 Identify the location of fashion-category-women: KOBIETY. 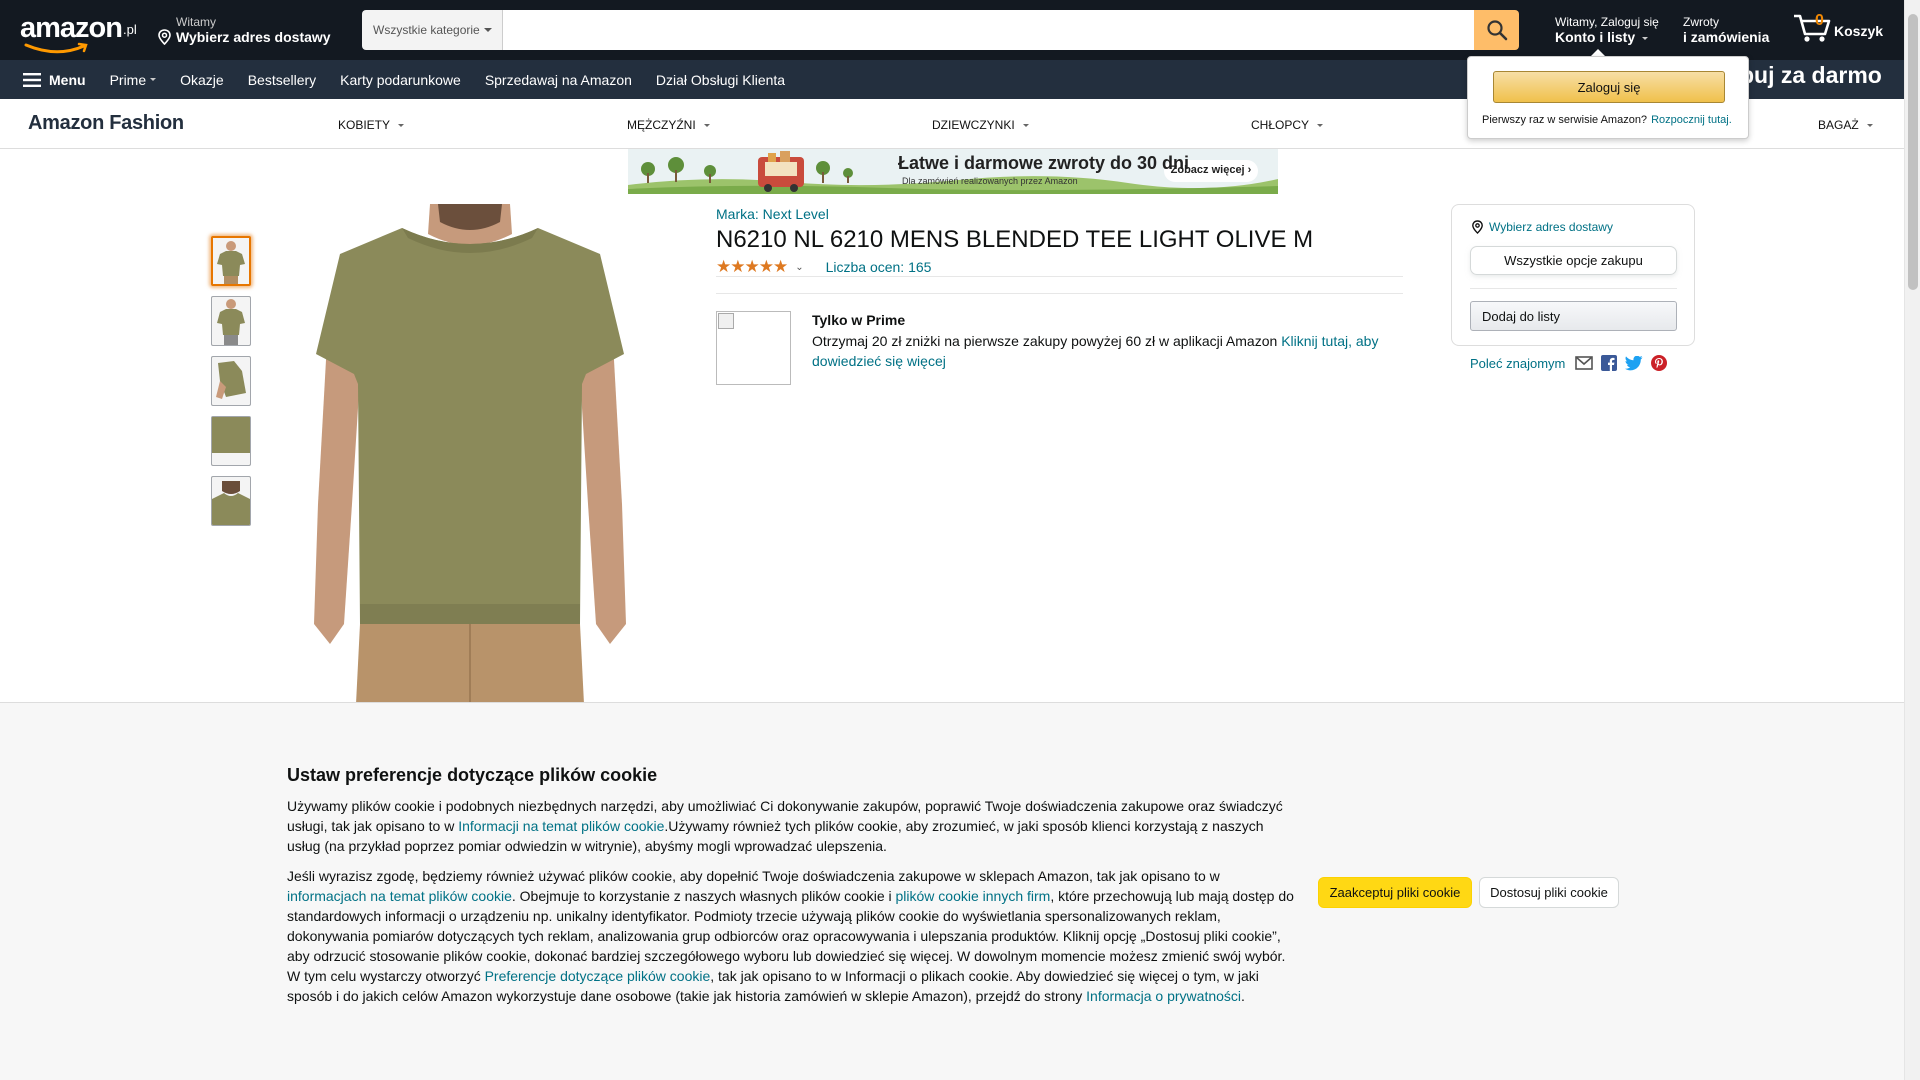
(371, 125).